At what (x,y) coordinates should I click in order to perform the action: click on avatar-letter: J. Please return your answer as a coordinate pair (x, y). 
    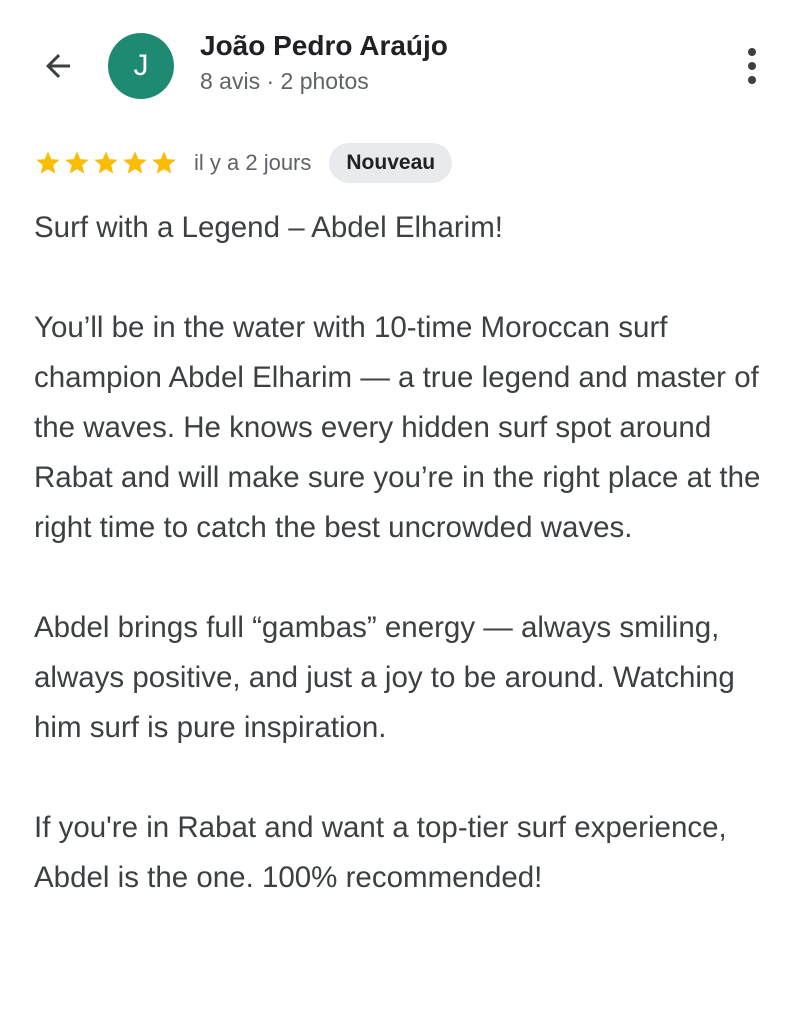
    Looking at the image, I should click on (141, 65).